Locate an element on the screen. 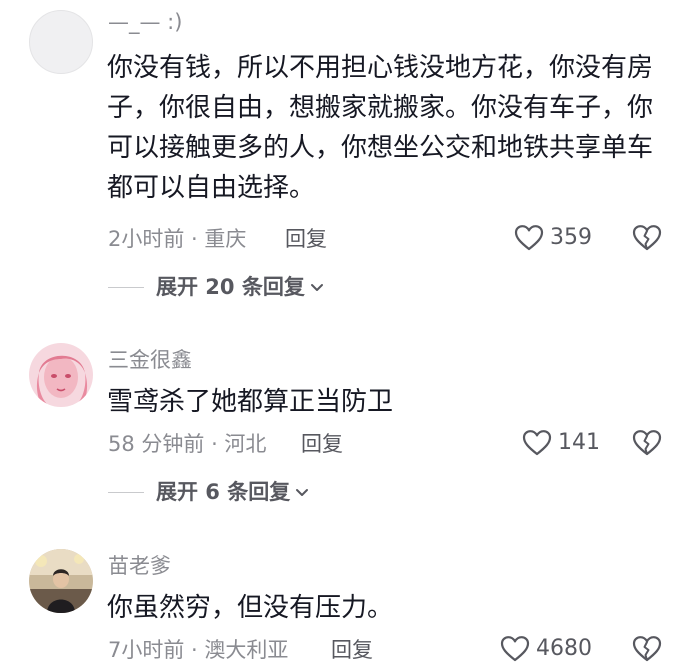 This screenshot has height=671, width=690. like-button: 4680 is located at coordinates (546, 649).